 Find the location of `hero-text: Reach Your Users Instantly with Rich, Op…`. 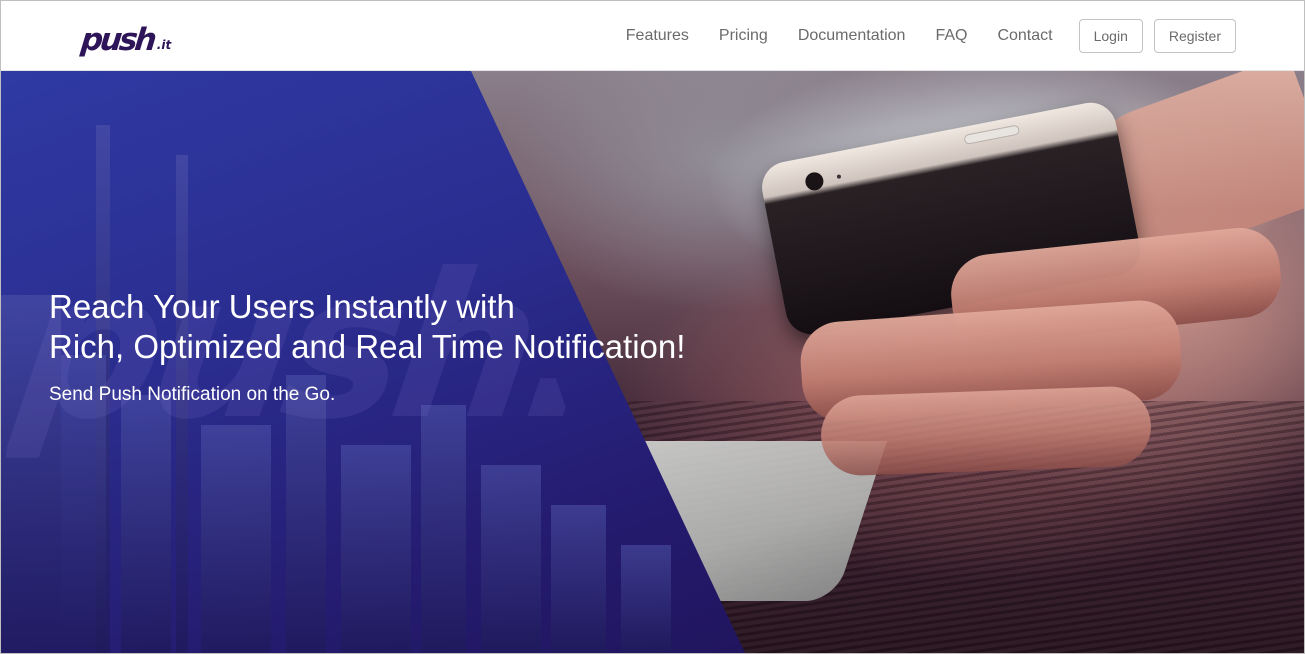

hero-text: Reach Your Users Instantly with Rich, Op… is located at coordinates (429, 347).